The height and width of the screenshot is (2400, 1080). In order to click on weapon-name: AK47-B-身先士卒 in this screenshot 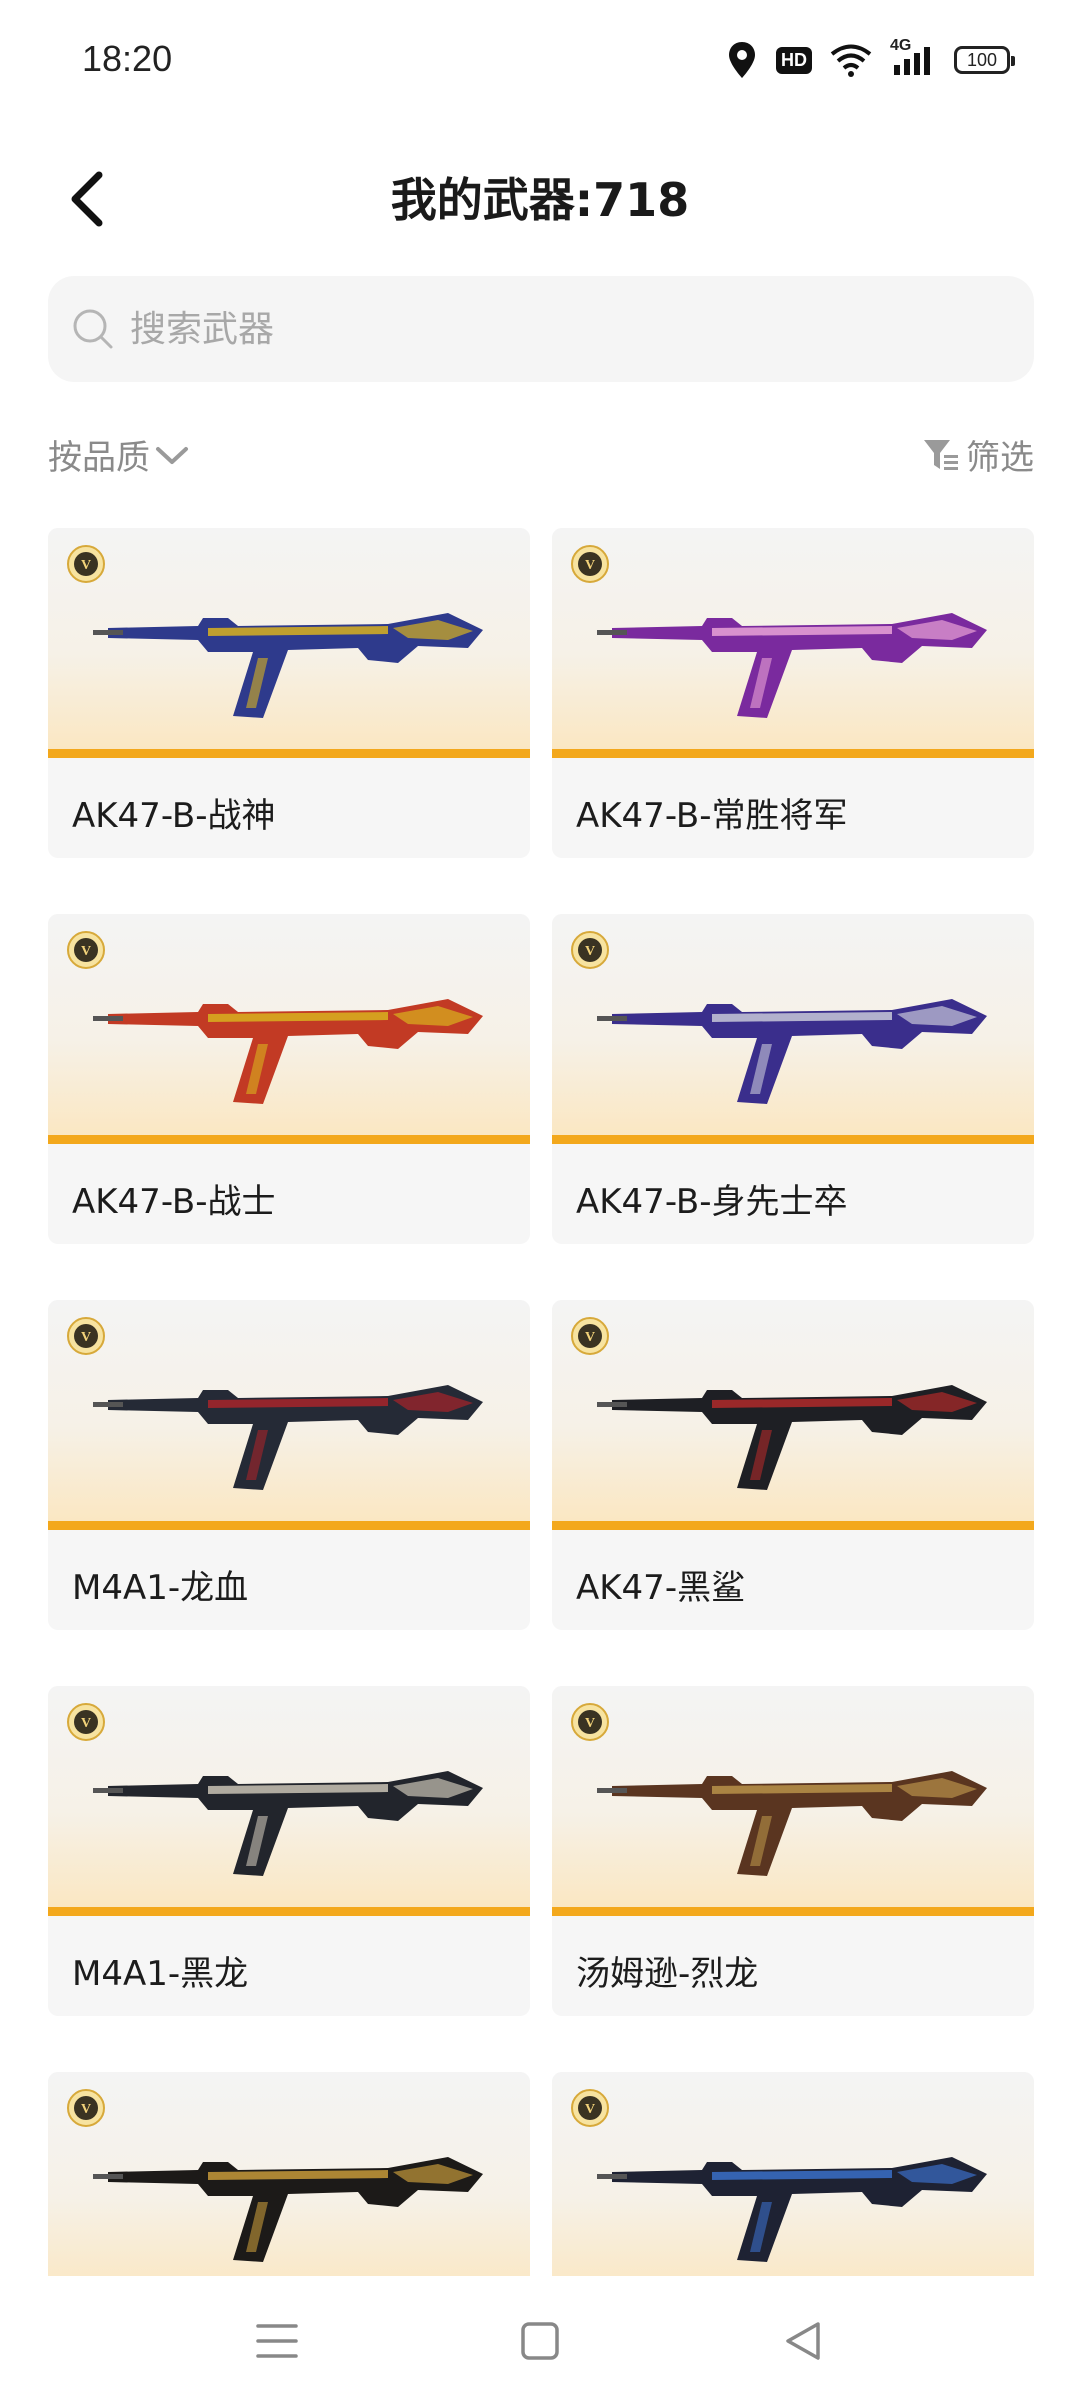, I will do `click(712, 1202)`.